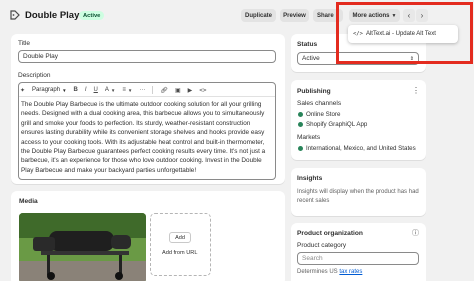 The image size is (474, 281). I want to click on organization-title: Product organization, so click(330, 233).